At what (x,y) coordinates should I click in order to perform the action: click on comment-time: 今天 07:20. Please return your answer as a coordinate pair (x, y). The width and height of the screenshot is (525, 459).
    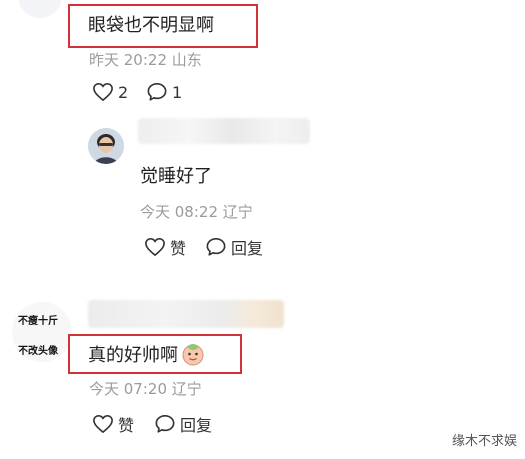
    Looking at the image, I should click on (128, 389).